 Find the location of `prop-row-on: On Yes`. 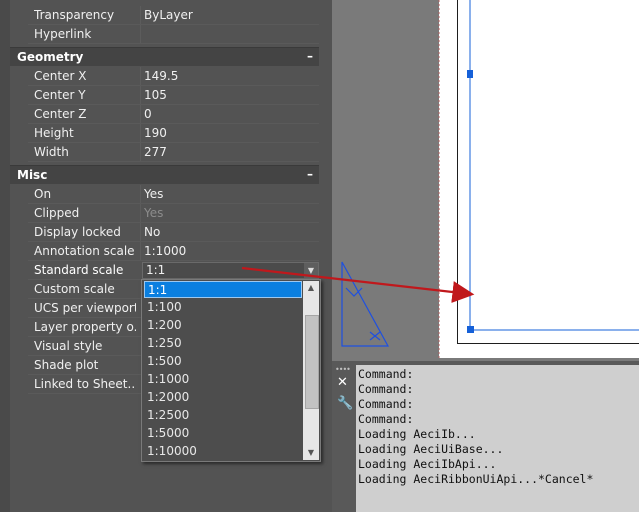

prop-row-on: On Yes is located at coordinates (173, 194).